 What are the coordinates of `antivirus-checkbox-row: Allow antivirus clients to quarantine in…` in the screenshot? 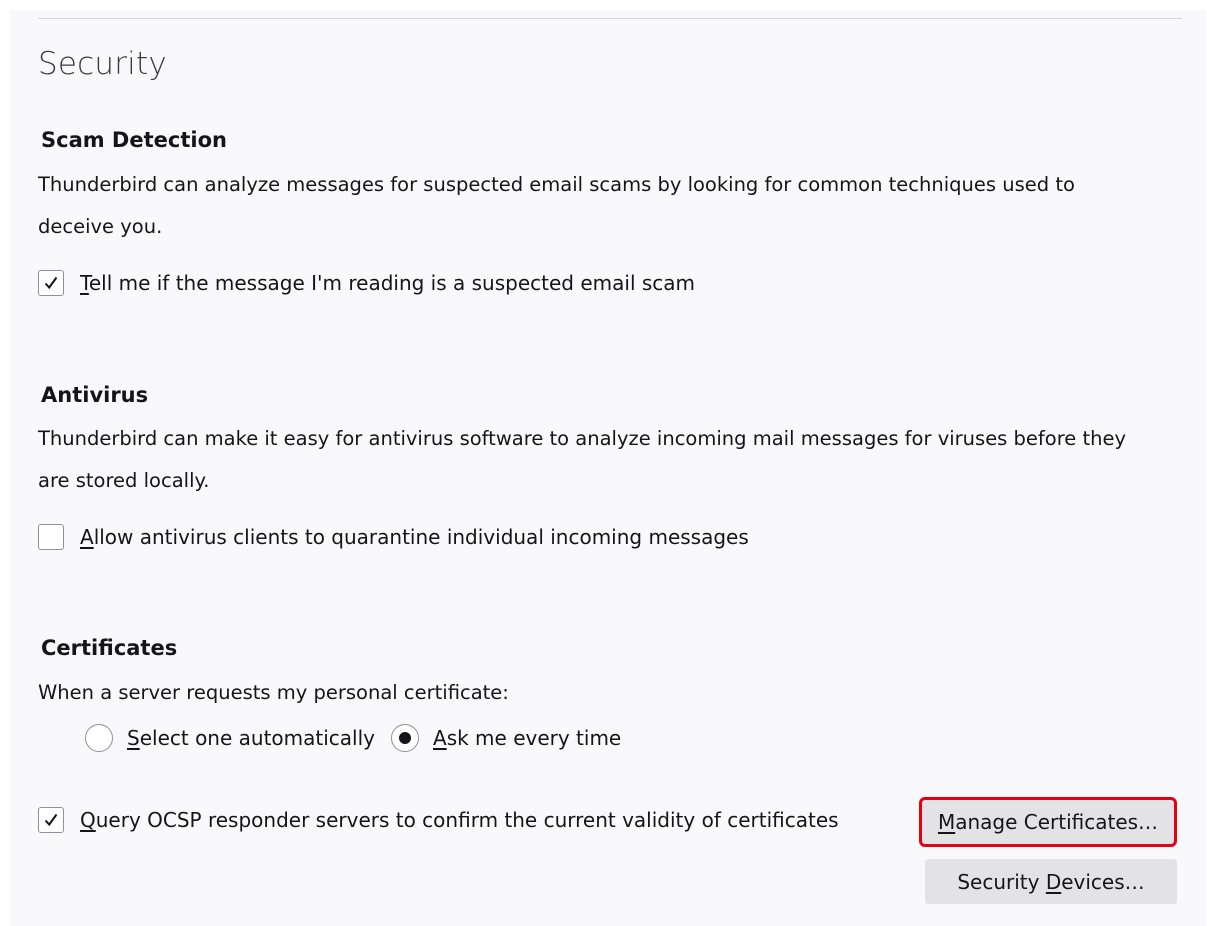 It's located at (393, 537).